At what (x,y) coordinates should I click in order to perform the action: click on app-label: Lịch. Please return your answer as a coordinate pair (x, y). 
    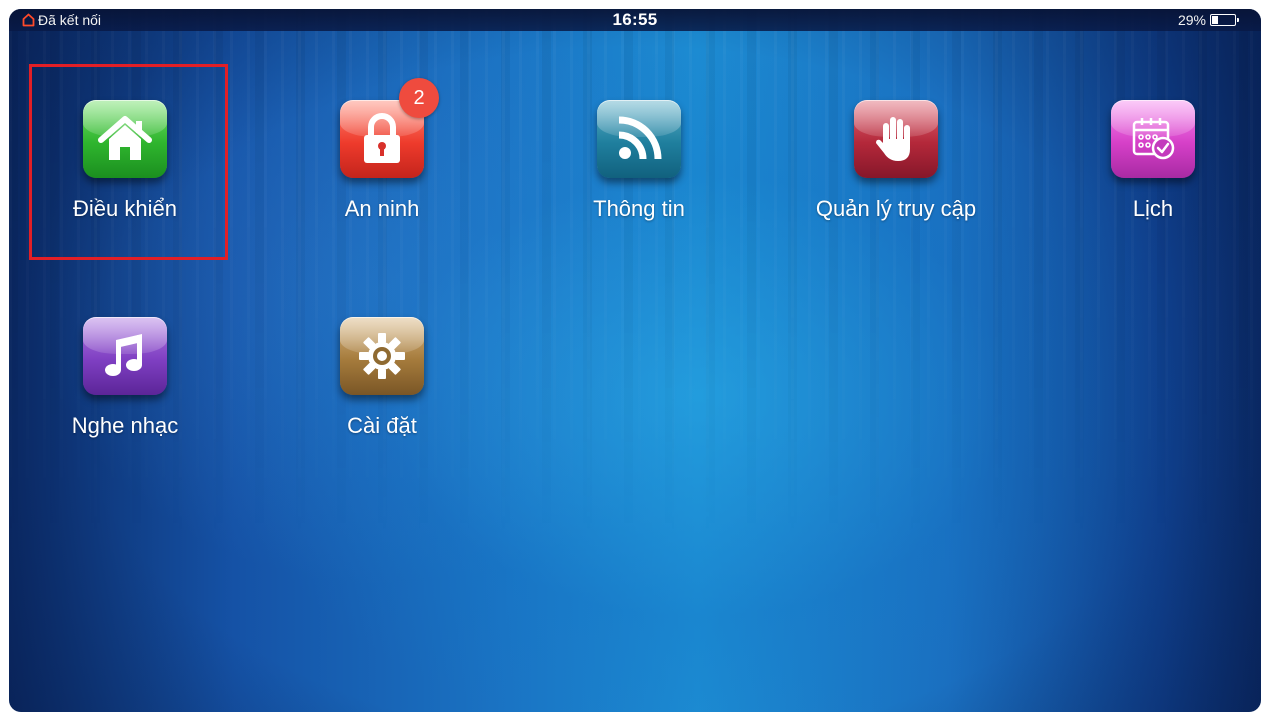
    Looking at the image, I should click on (1153, 208).